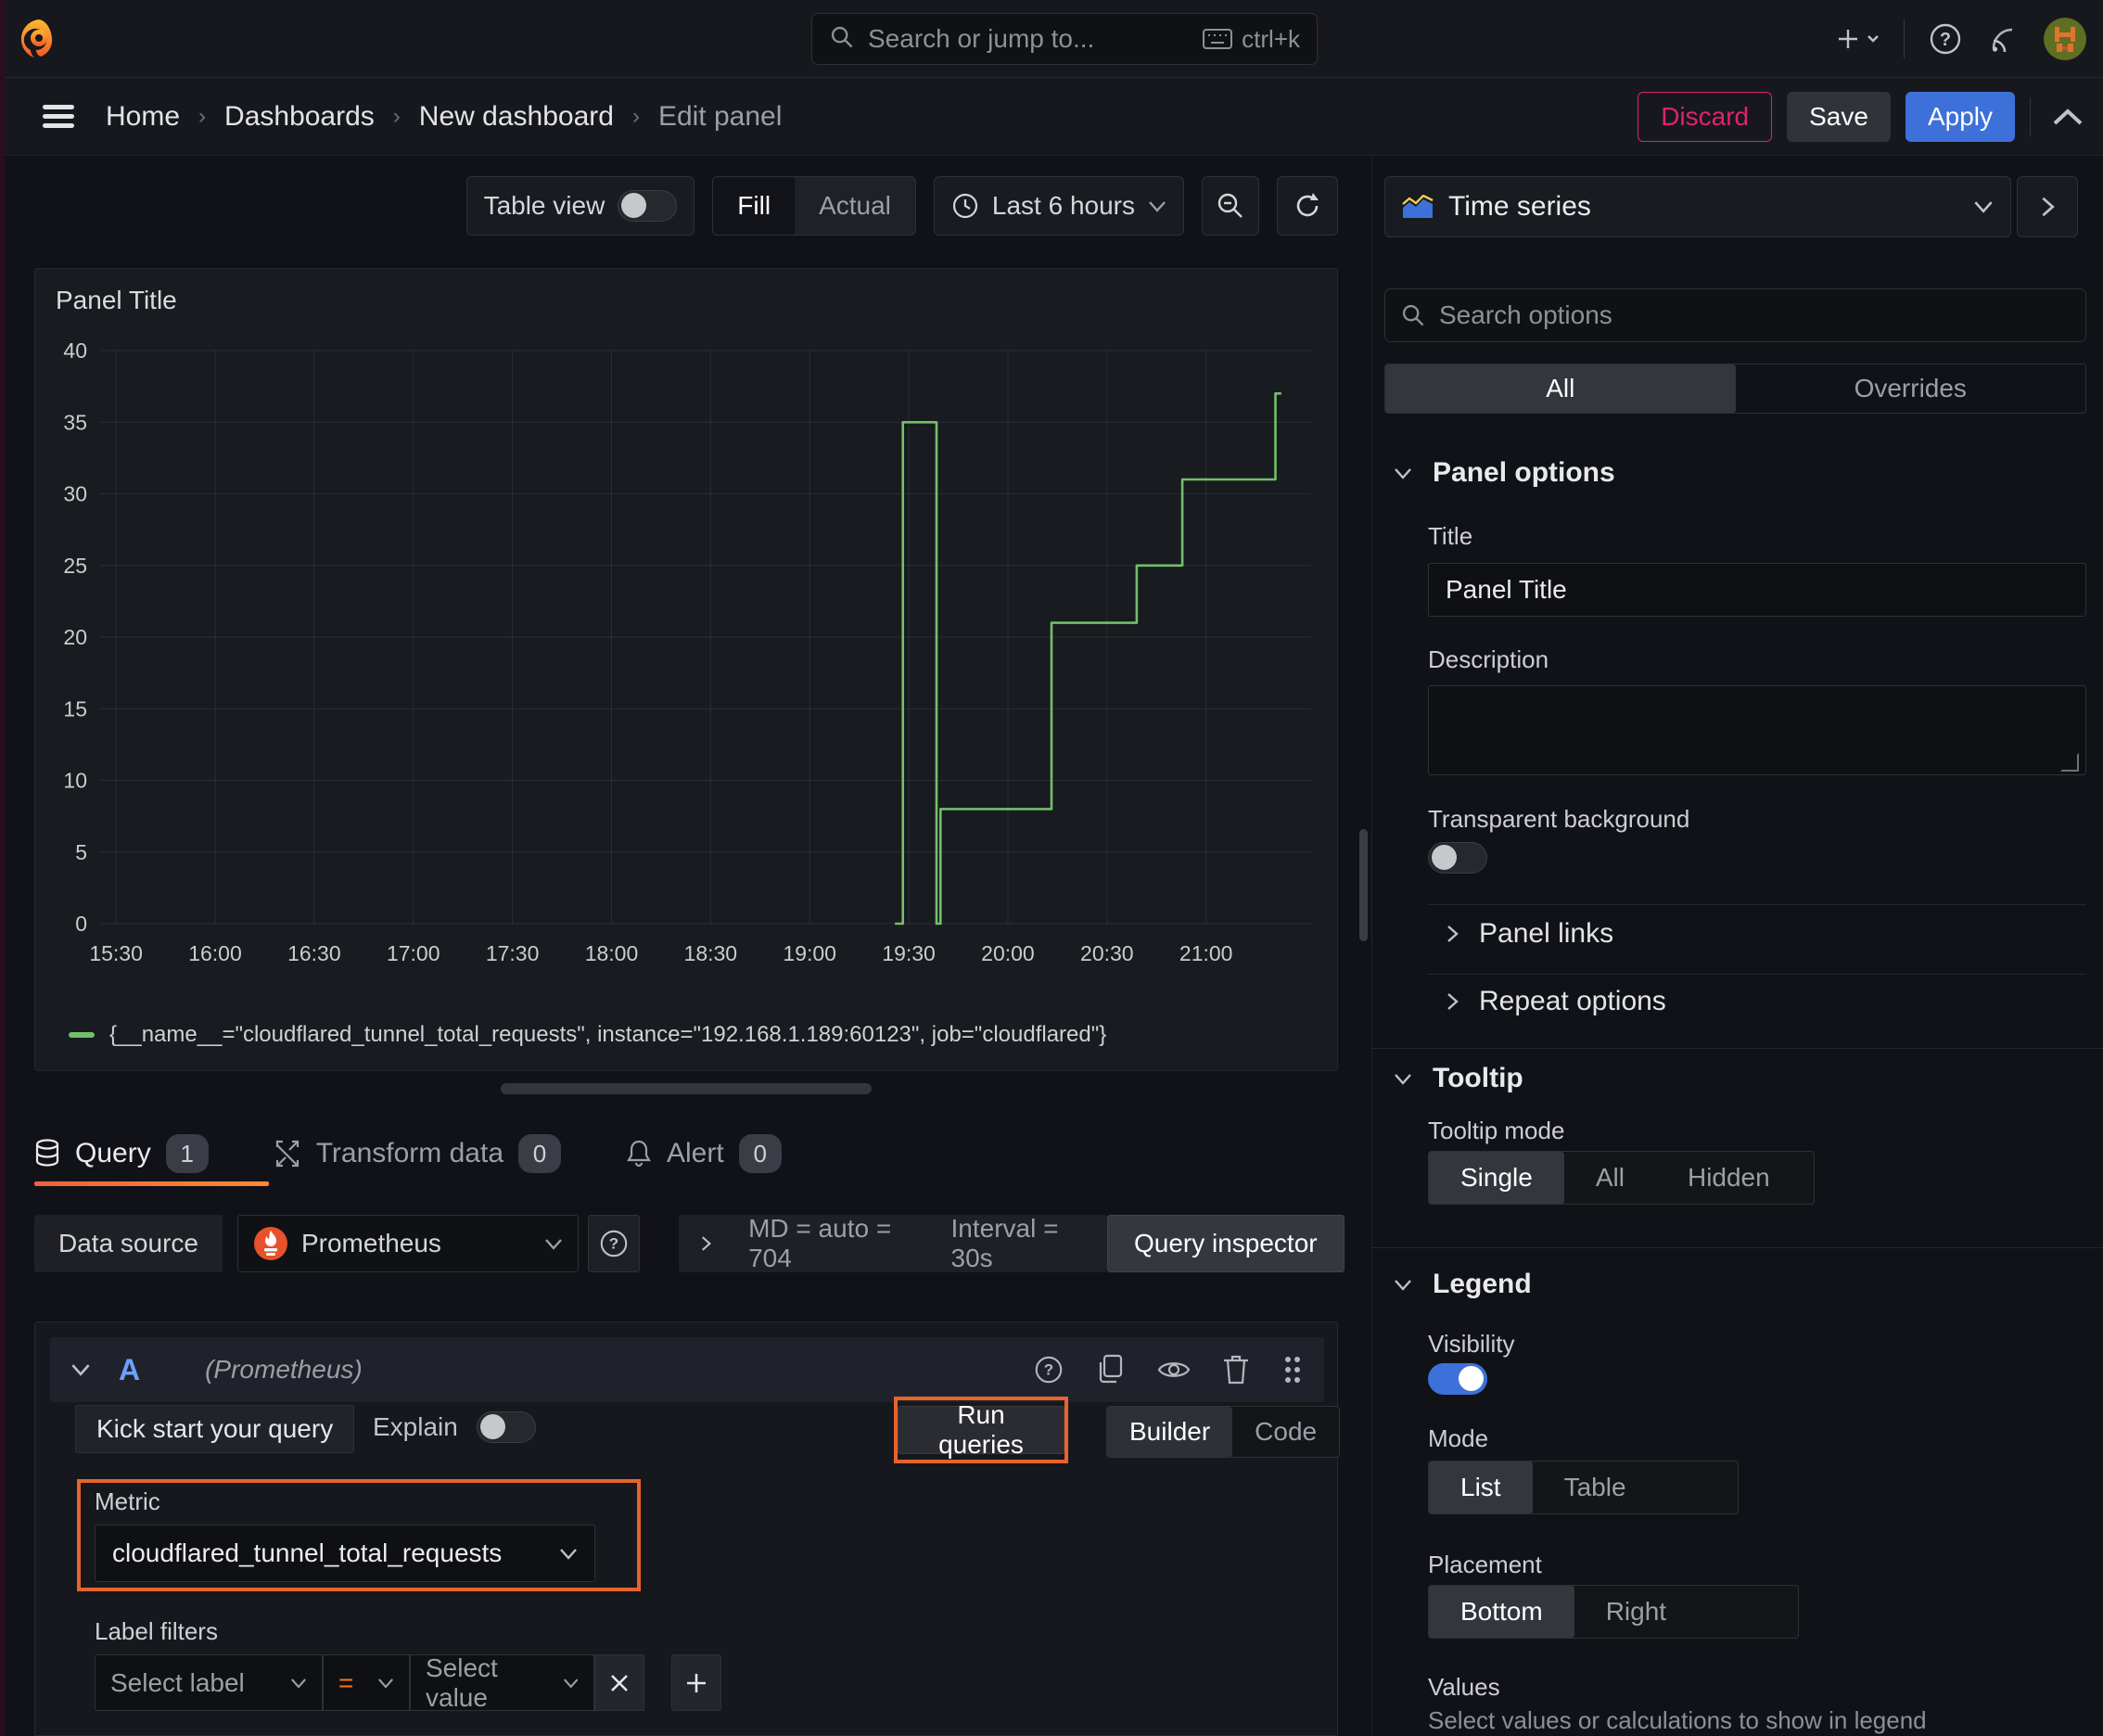 Image resolution: width=2103 pixels, height=1736 pixels. I want to click on panel-title: Panel Title, so click(686, 292).